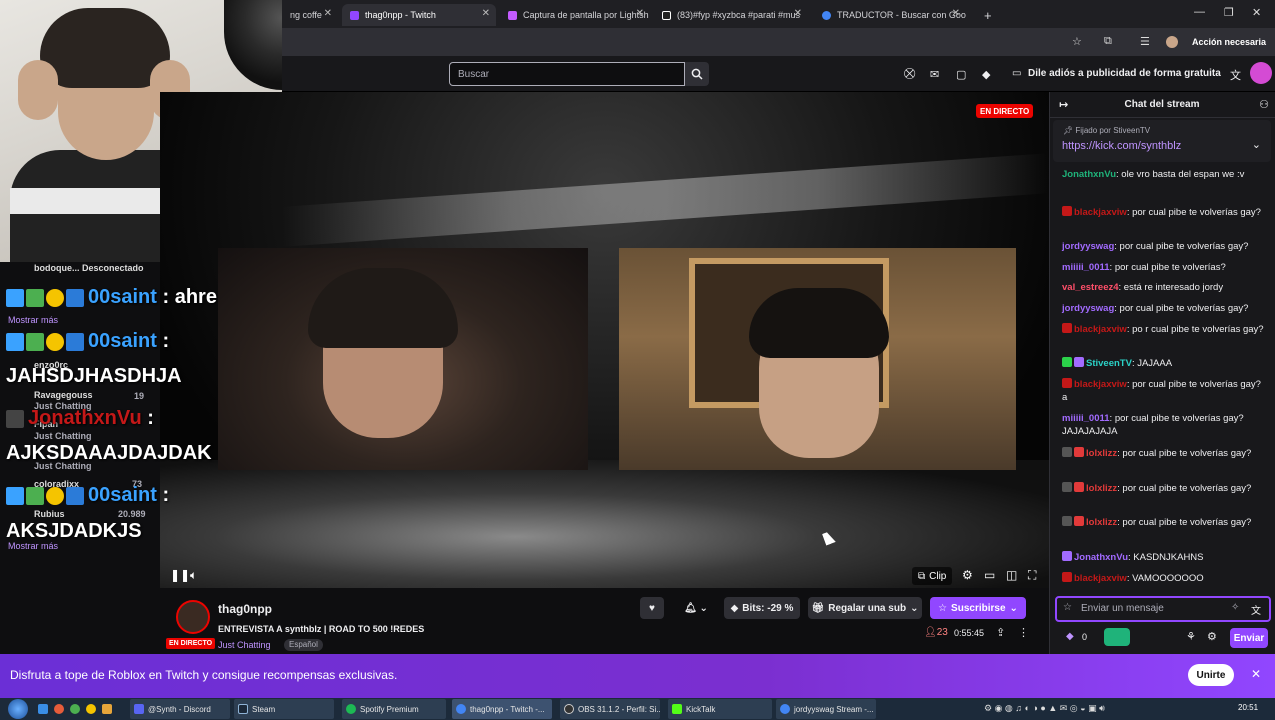  I want to click on gift-sub-button: 🎁︎ Regalar una sub ⌄, so click(865, 608).